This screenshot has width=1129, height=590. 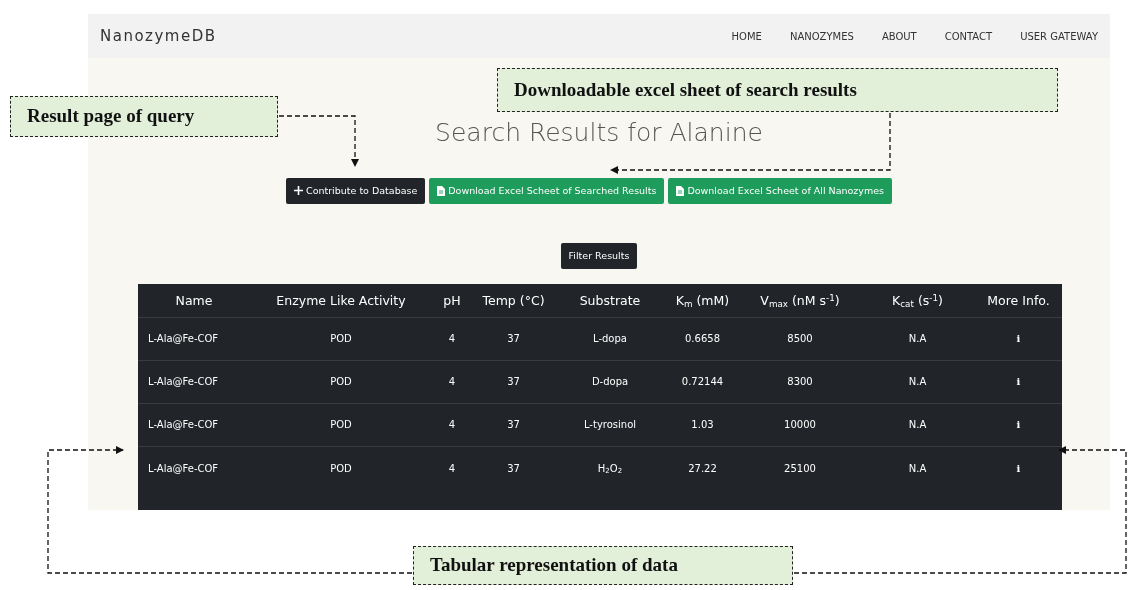 I want to click on table-cell: L-tyrosinol, so click(x=610, y=425).